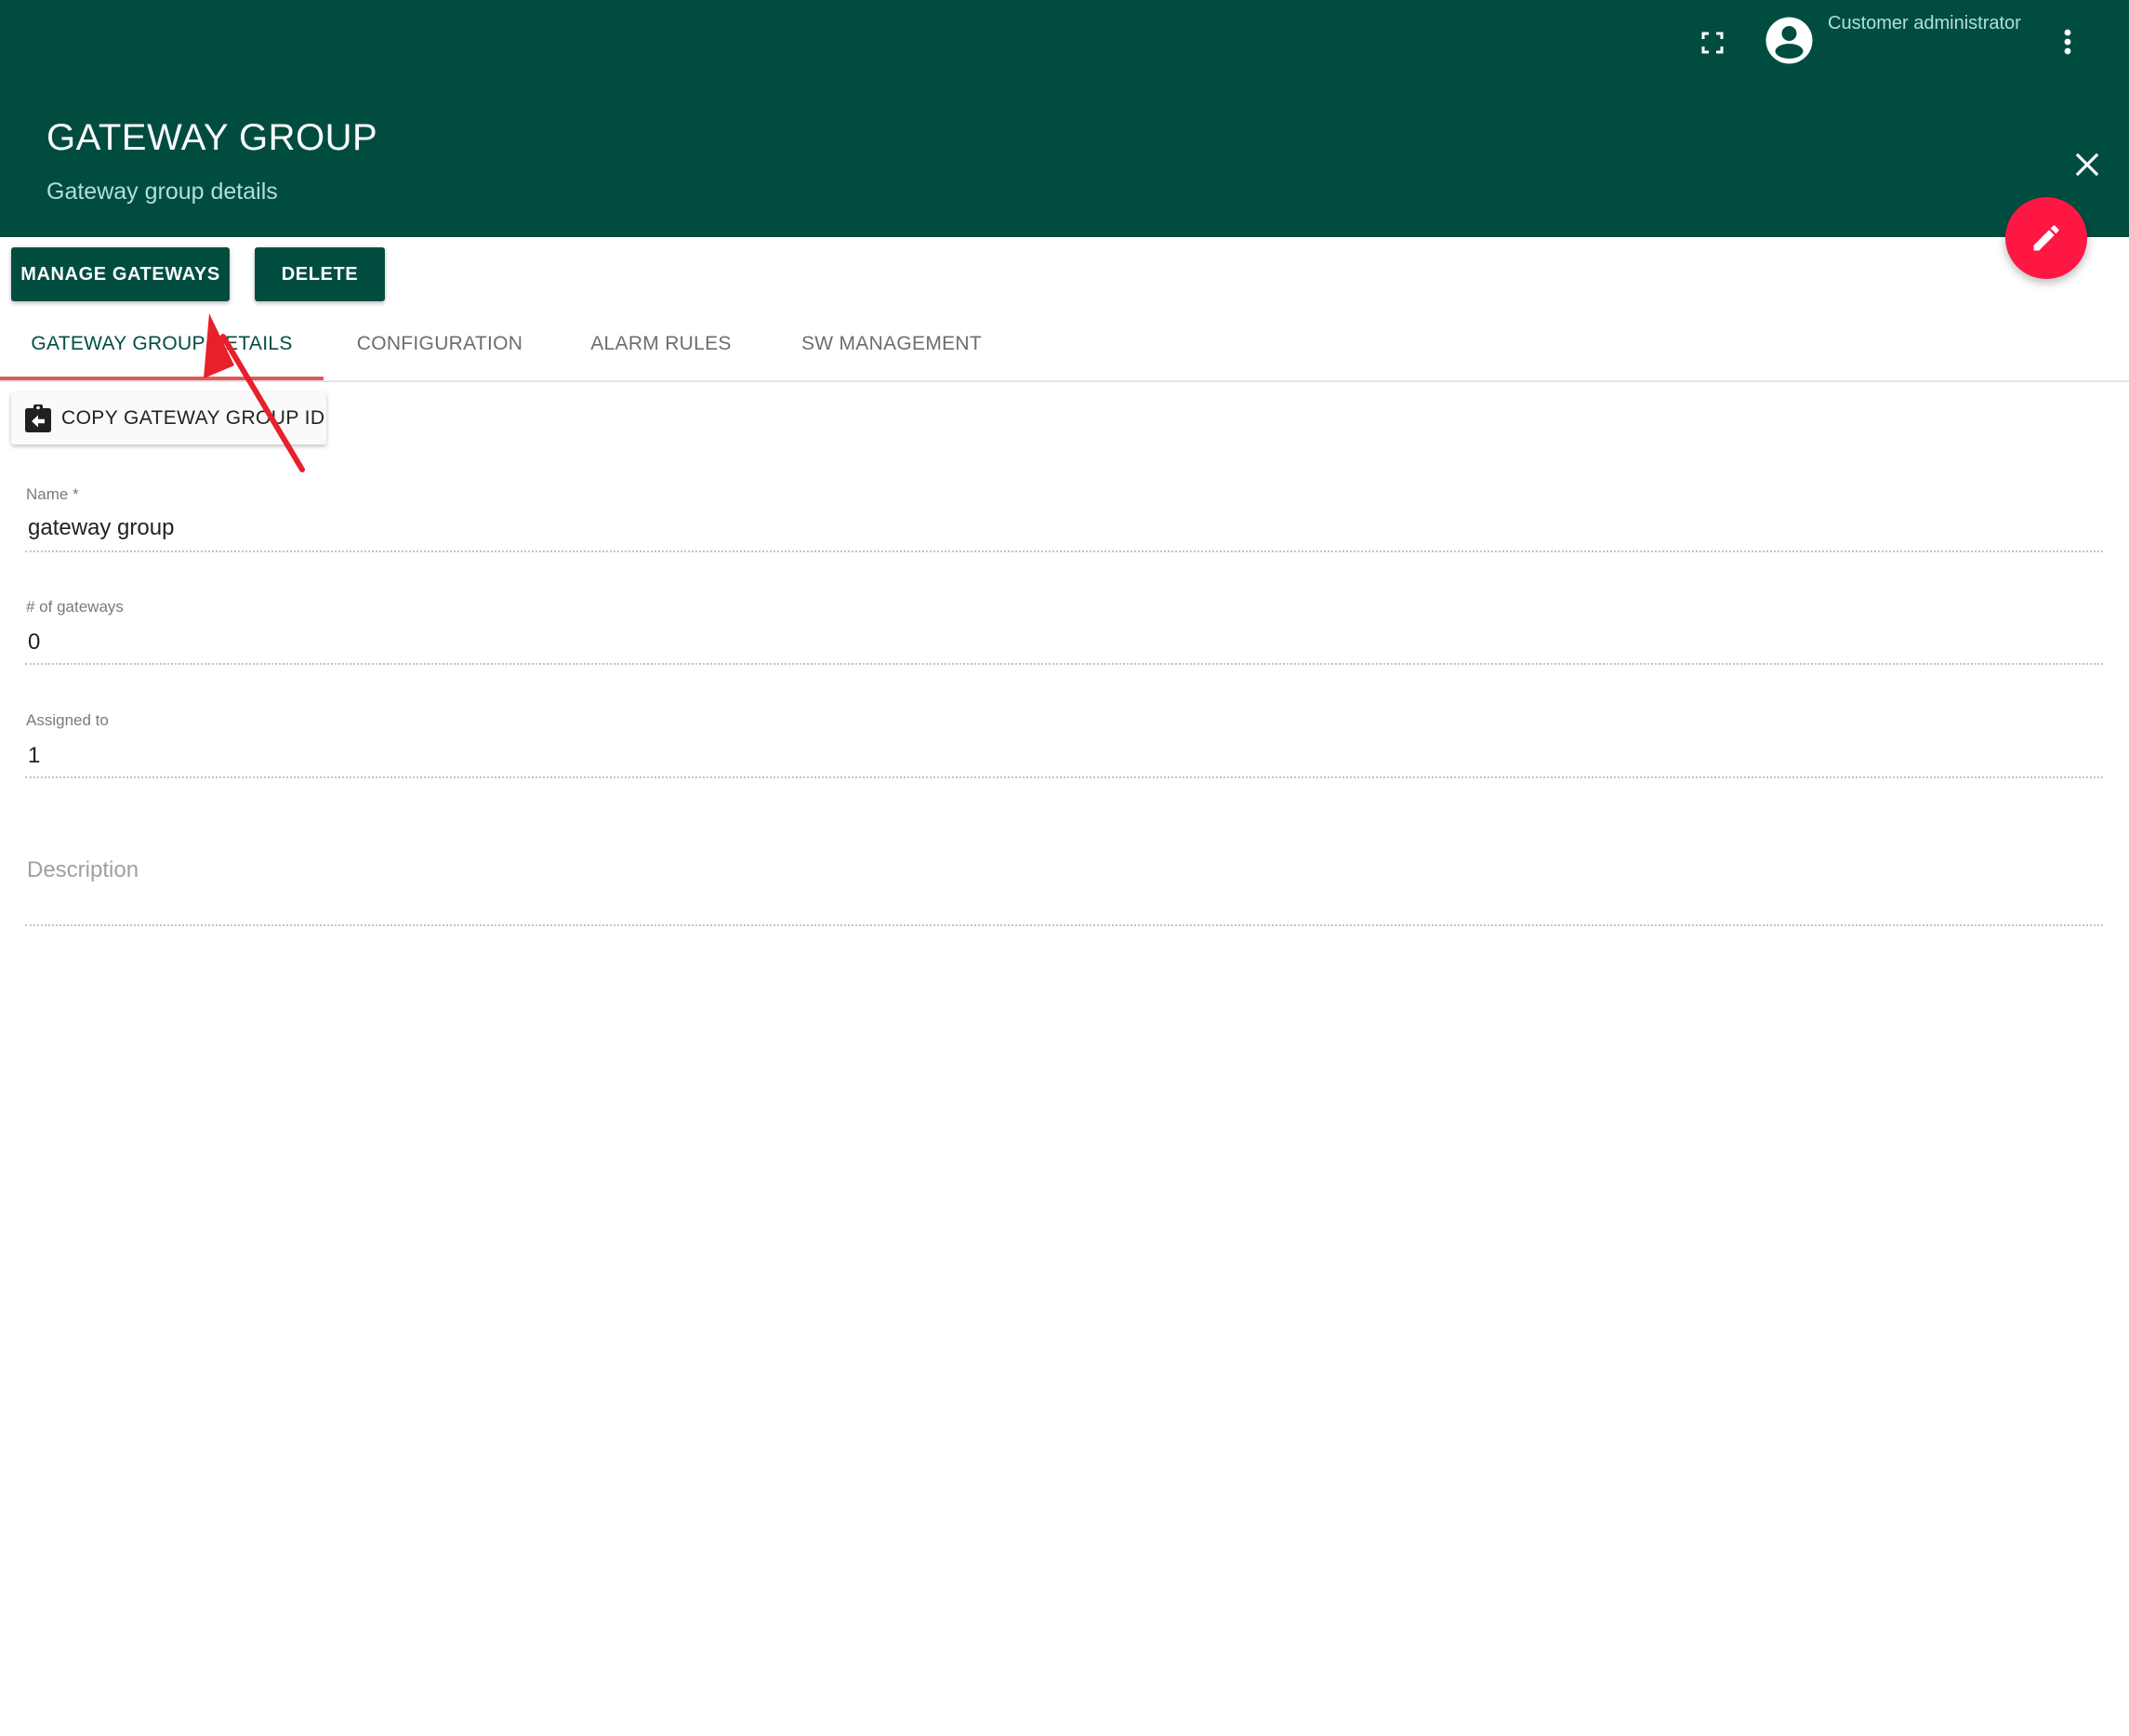  I want to click on tab-label: SW MANAGEMENT, so click(892, 343).